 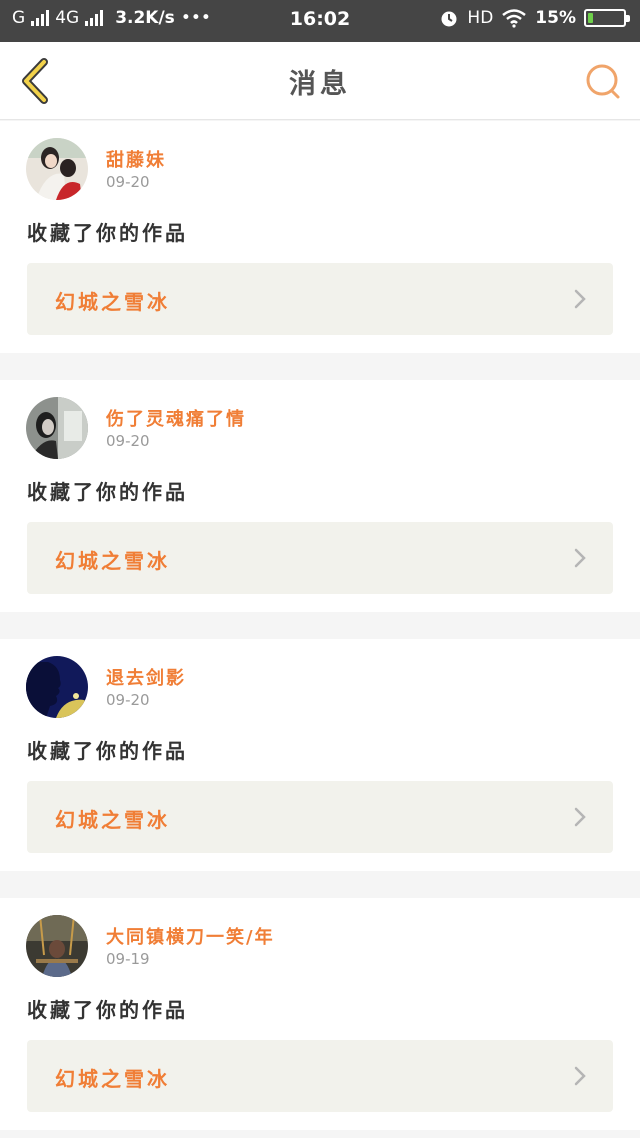 I want to click on battery-icon, so click(x=607, y=18).